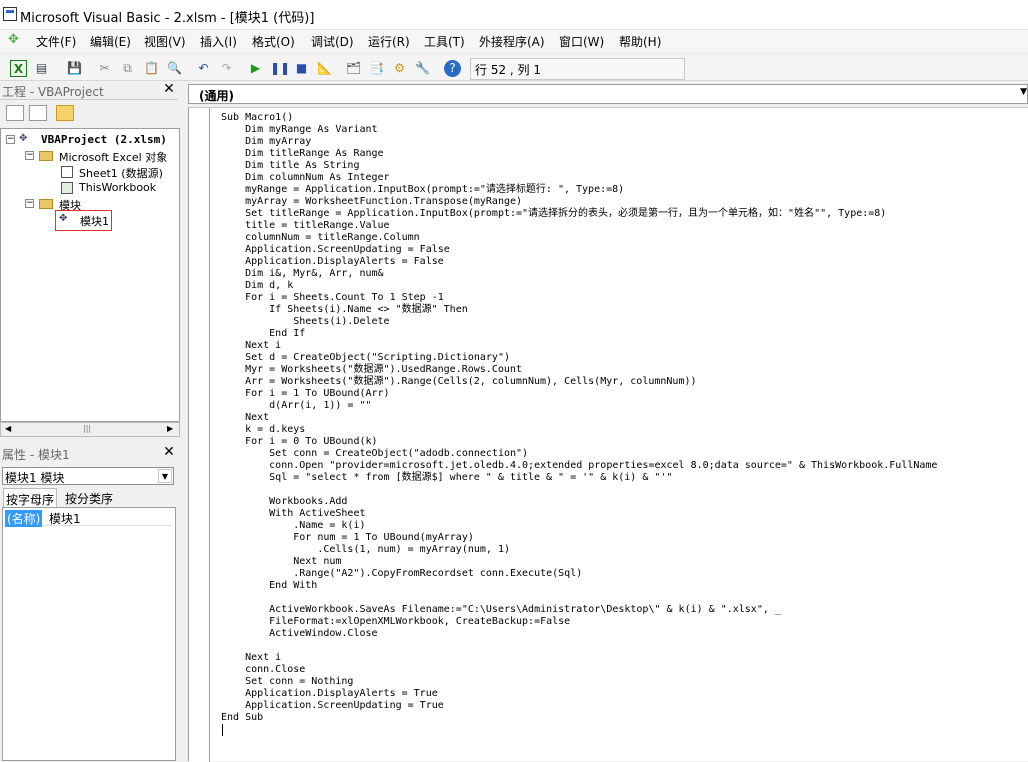 The width and height of the screenshot is (1028, 762). What do you see at coordinates (422, 68) in the screenshot?
I see `toolbox-icon: 🔧` at bounding box center [422, 68].